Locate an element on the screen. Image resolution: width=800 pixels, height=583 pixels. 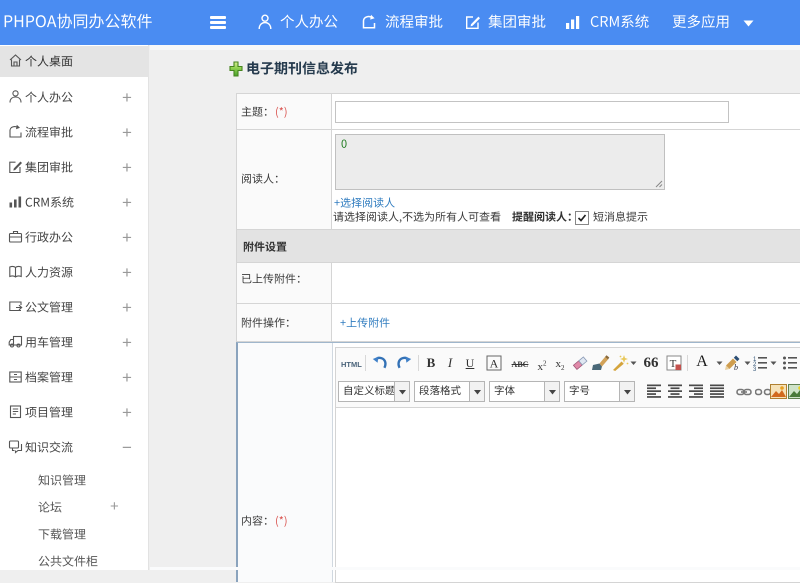
svg-text: 3 is located at coordinates (755, 369).